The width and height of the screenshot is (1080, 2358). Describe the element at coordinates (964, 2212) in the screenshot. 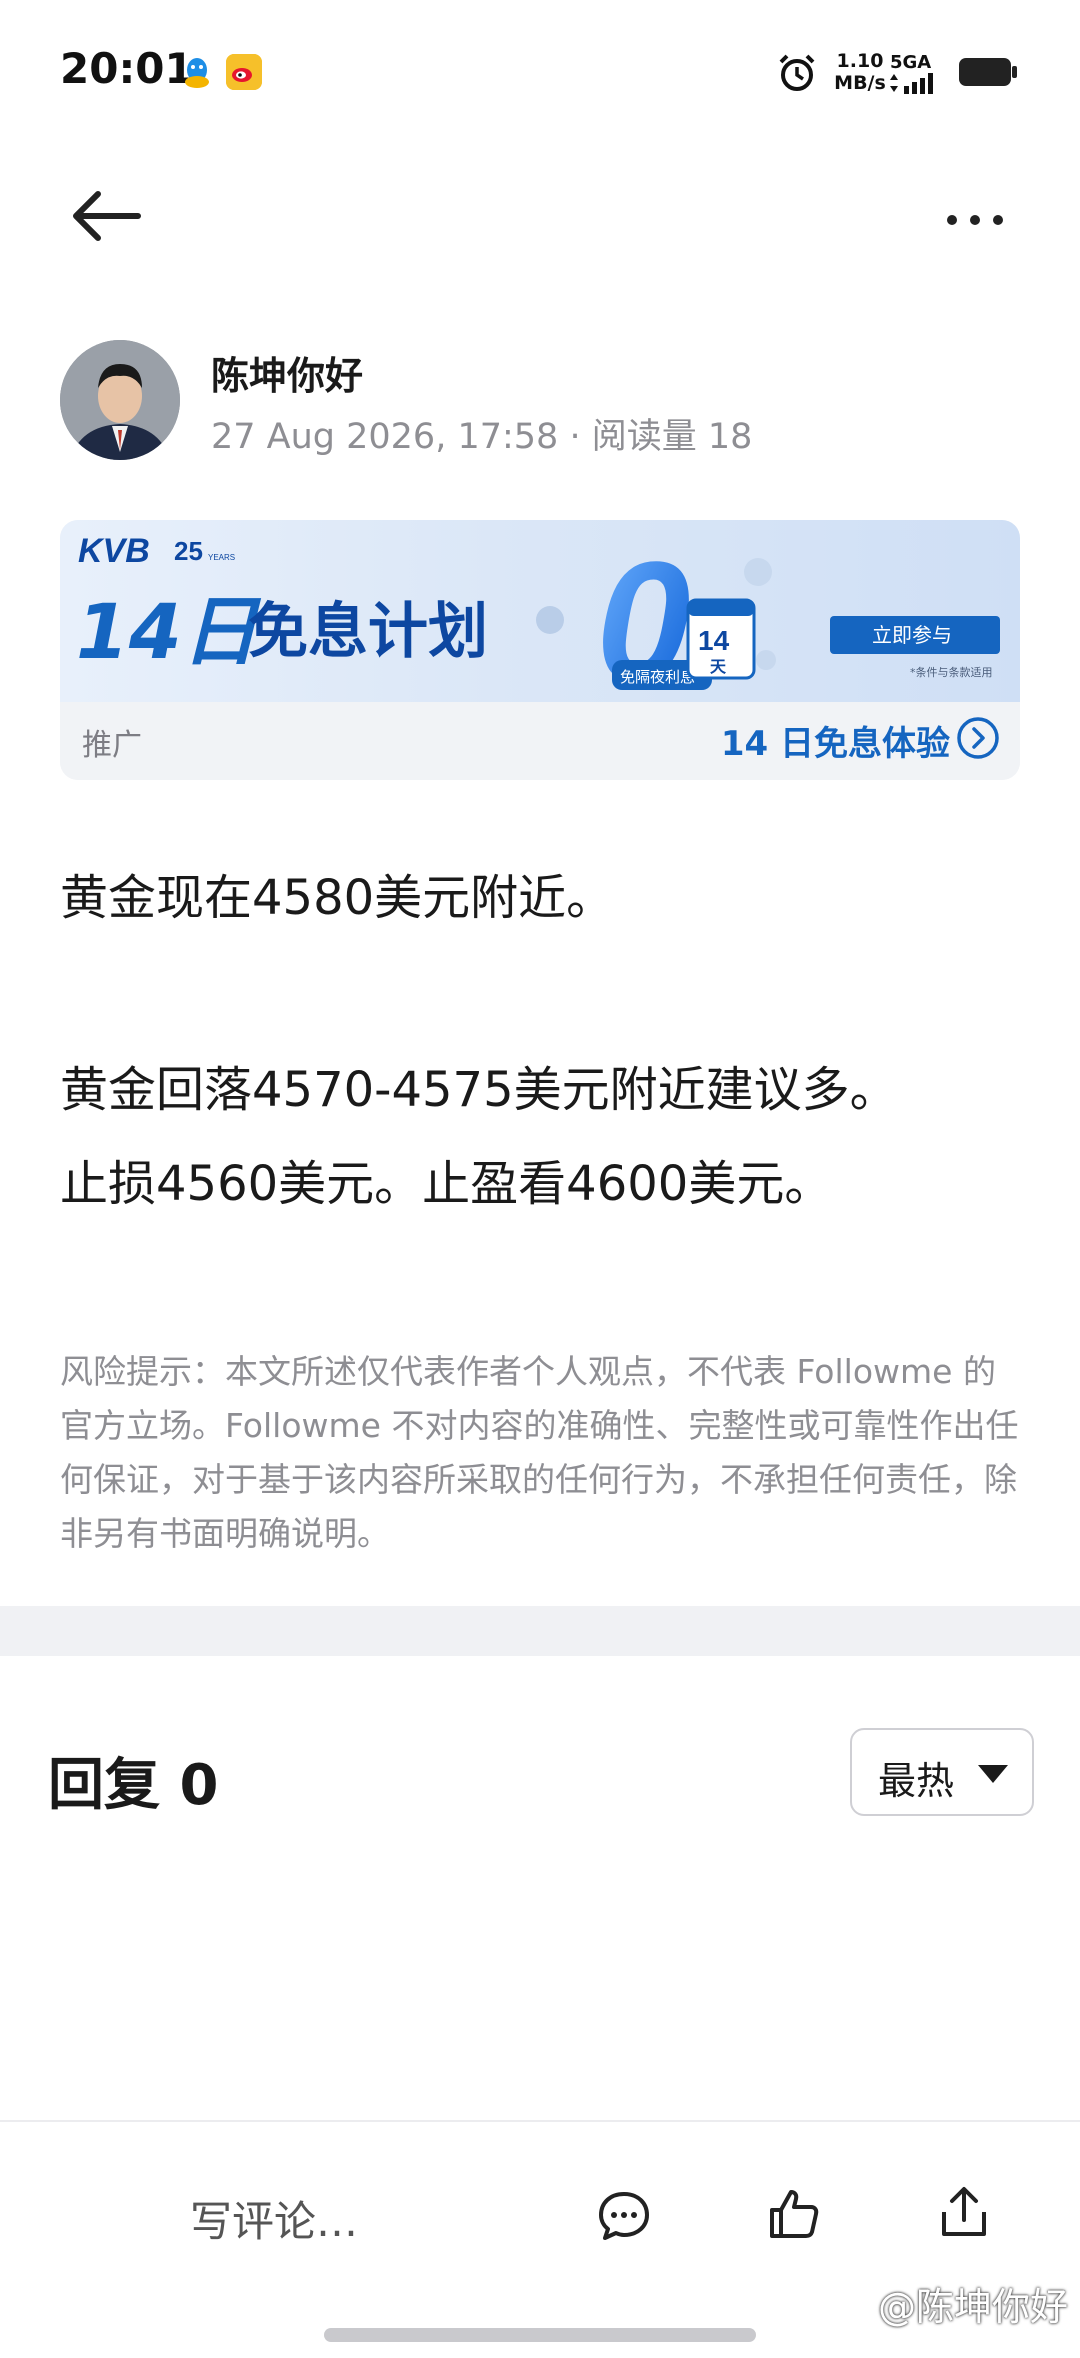

I see `share-icon` at that location.